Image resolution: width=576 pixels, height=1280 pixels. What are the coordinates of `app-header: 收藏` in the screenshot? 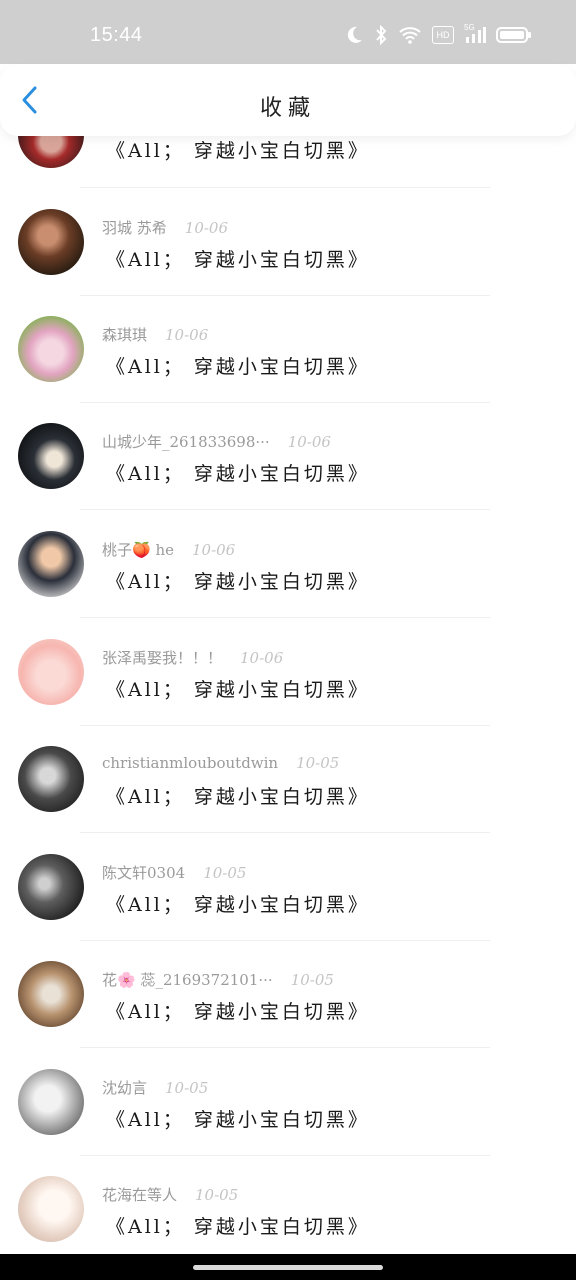 It's located at (288, 100).